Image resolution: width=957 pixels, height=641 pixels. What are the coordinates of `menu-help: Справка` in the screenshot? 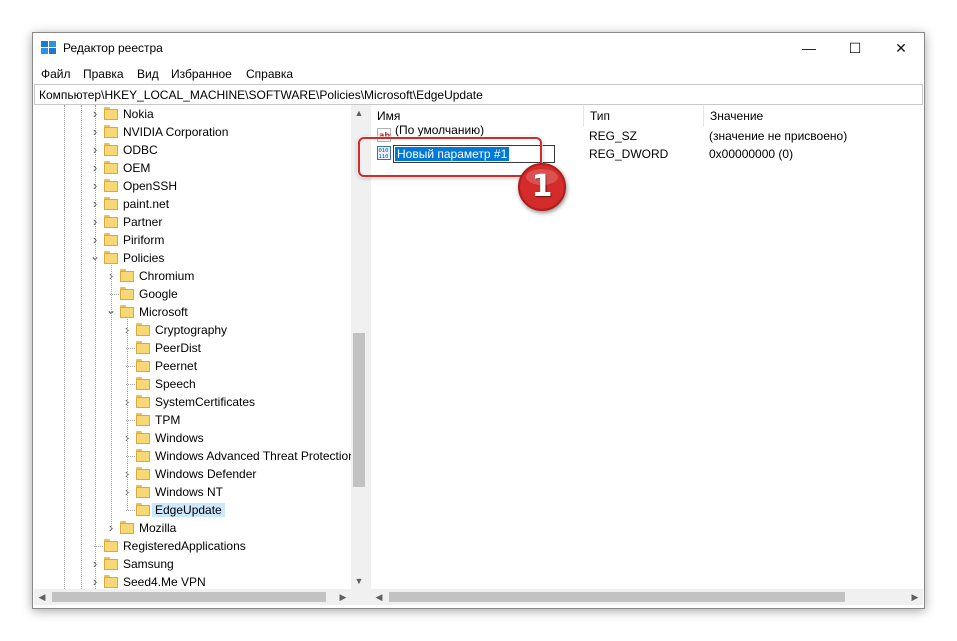 It's located at (269, 74).